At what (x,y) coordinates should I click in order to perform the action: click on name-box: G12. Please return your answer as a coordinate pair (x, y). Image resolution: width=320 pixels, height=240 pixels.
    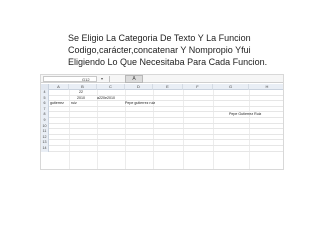
    Looking at the image, I should click on (70, 79).